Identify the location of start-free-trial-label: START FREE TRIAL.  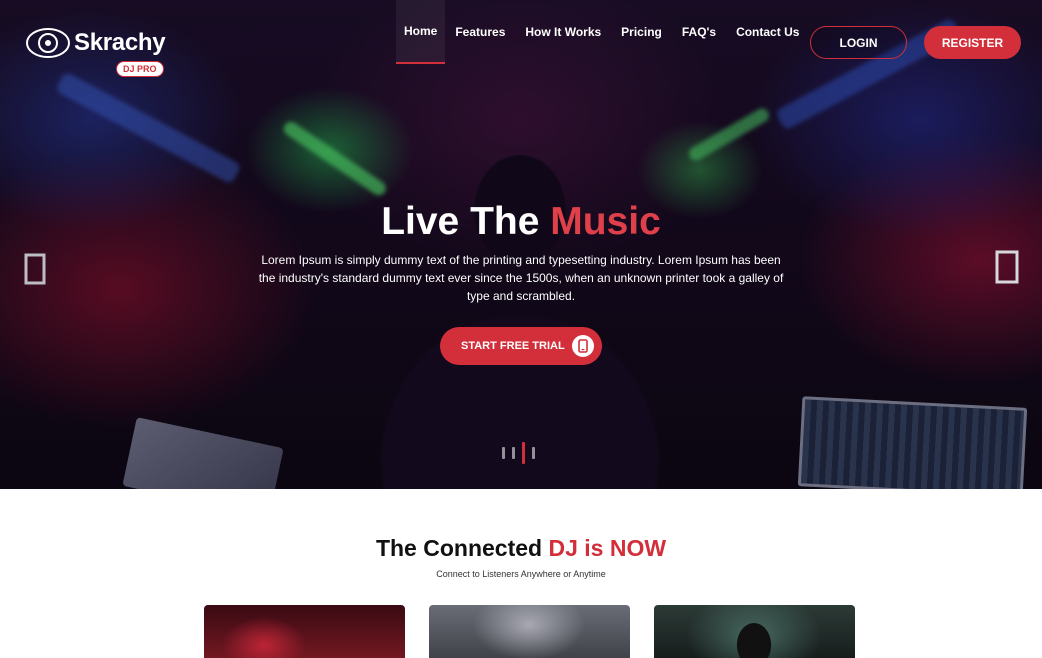
(513, 346).